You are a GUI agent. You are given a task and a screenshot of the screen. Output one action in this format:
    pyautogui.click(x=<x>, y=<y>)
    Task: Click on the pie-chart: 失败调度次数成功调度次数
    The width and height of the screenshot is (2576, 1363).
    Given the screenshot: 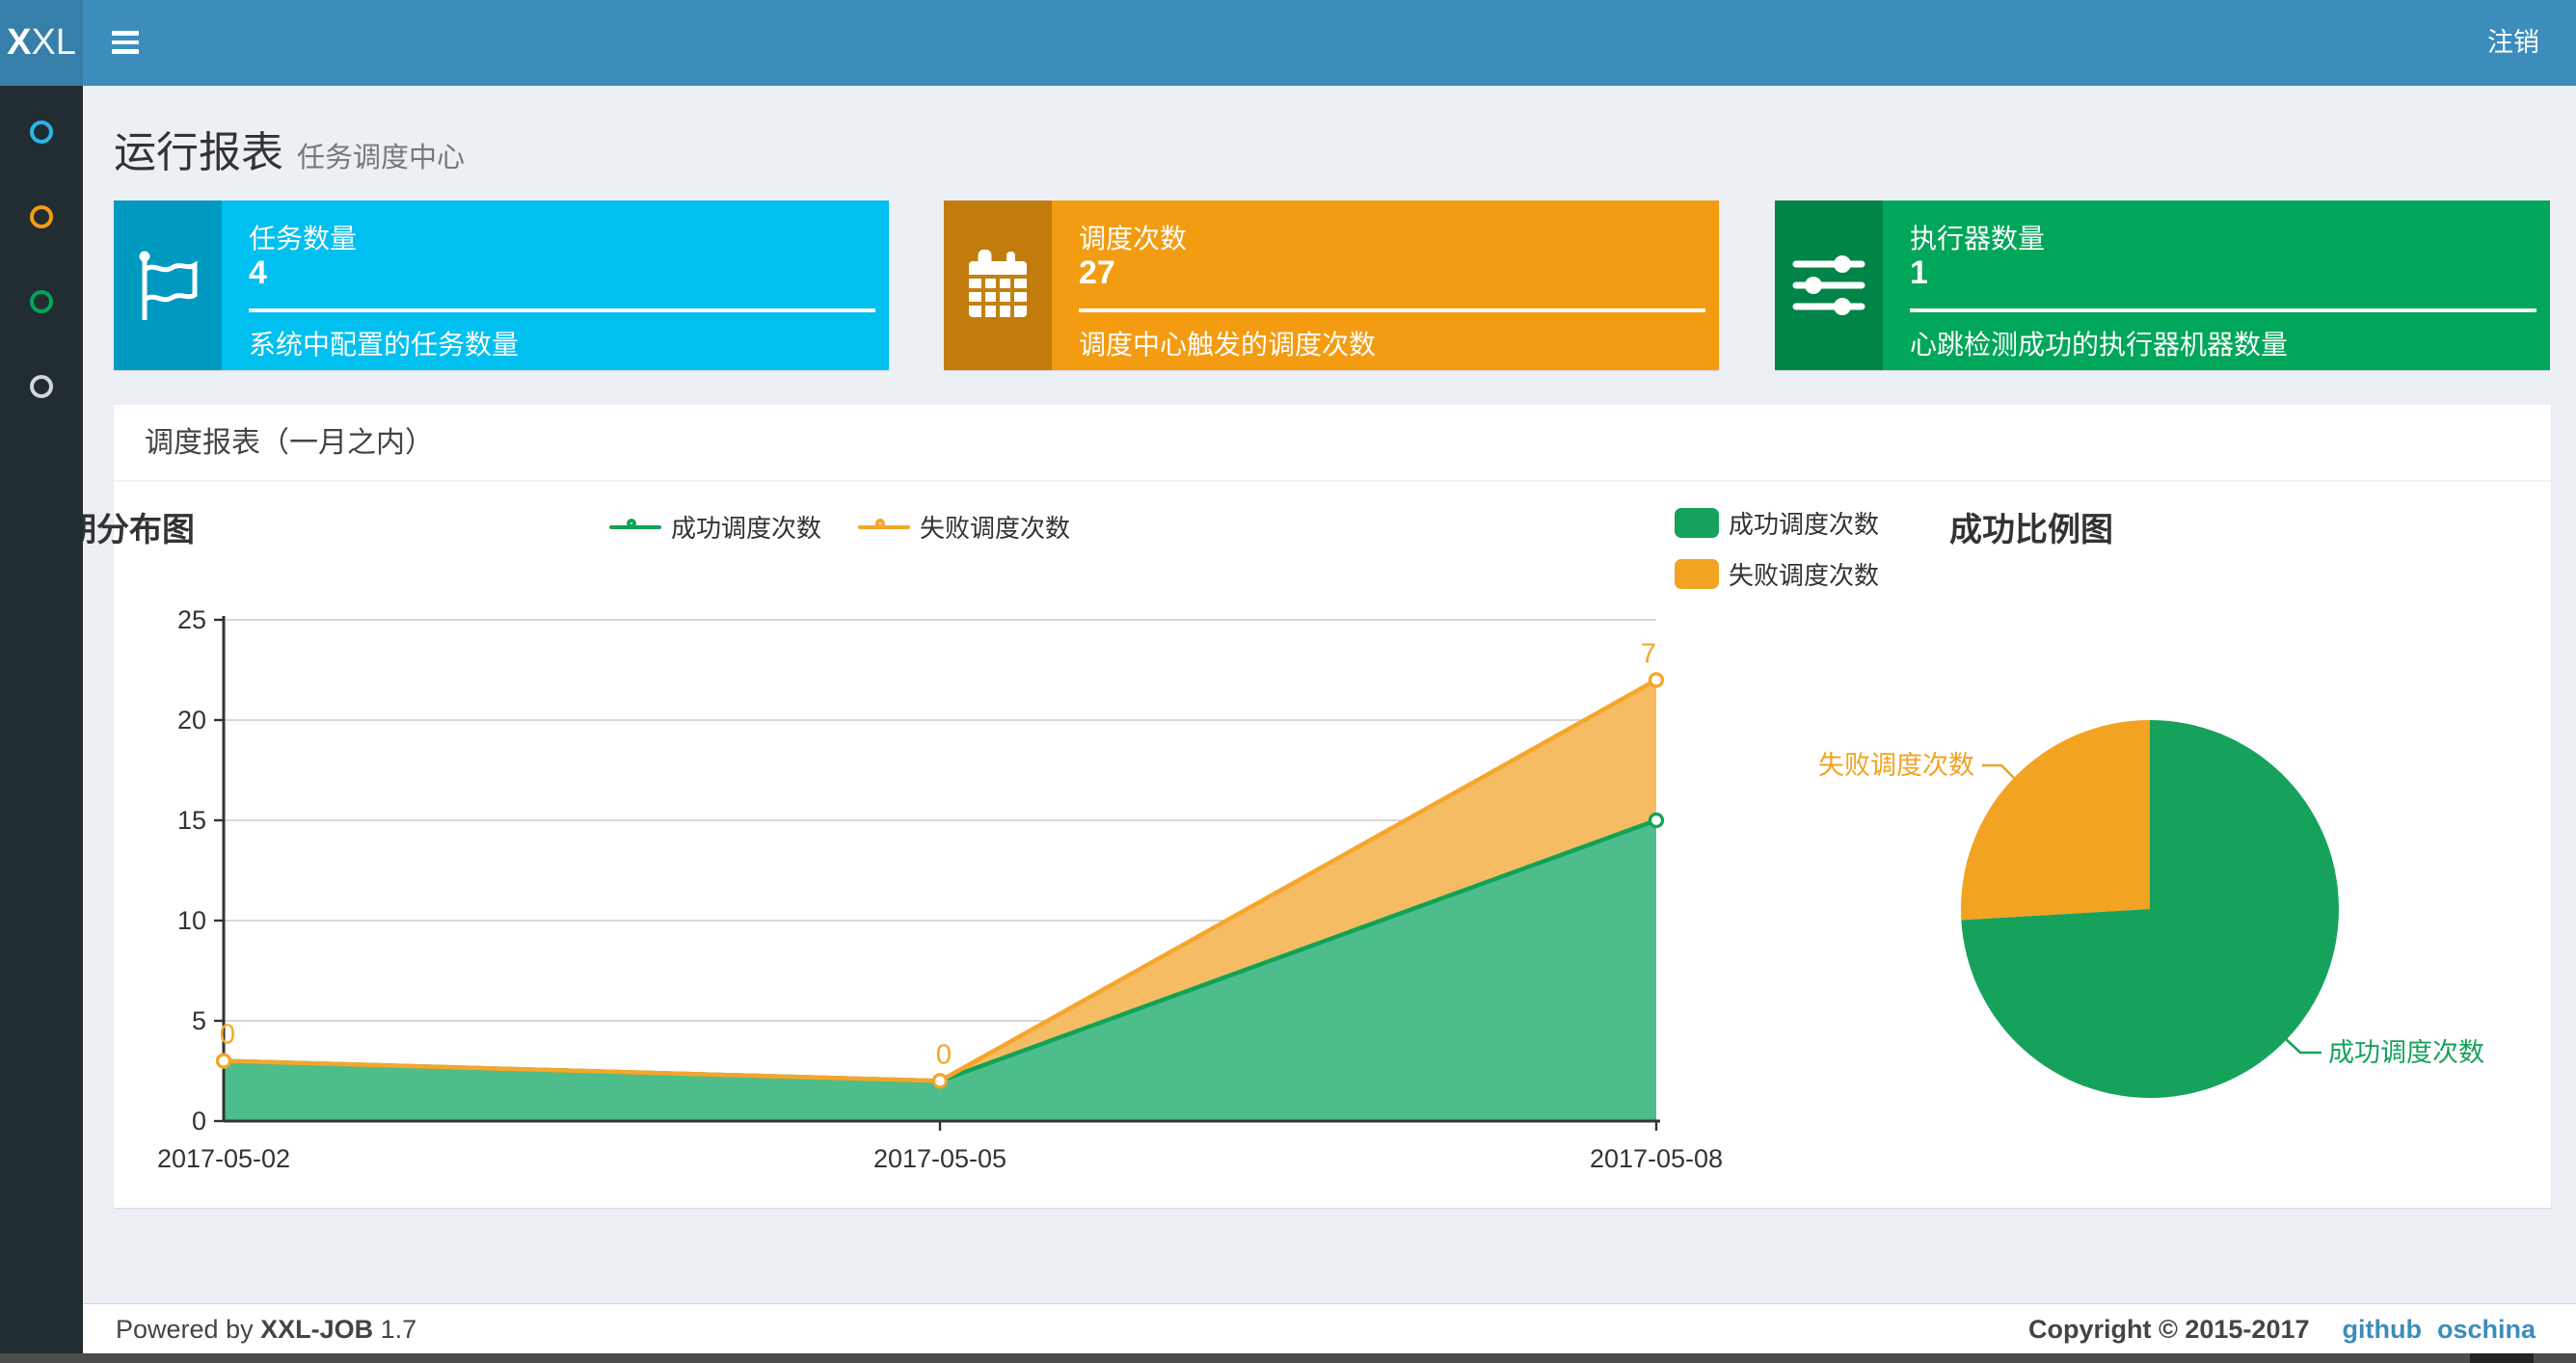 What is the action you would take?
    pyautogui.click(x=2151, y=909)
    